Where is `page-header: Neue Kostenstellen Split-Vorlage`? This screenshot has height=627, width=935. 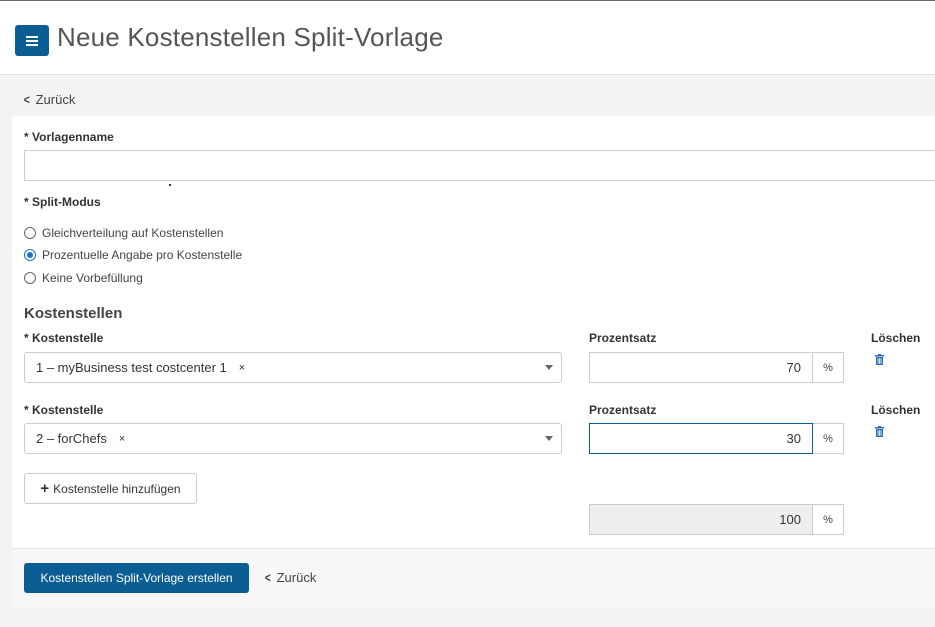
page-header: Neue Kostenstellen Split-Vorlage is located at coordinates (467, 38).